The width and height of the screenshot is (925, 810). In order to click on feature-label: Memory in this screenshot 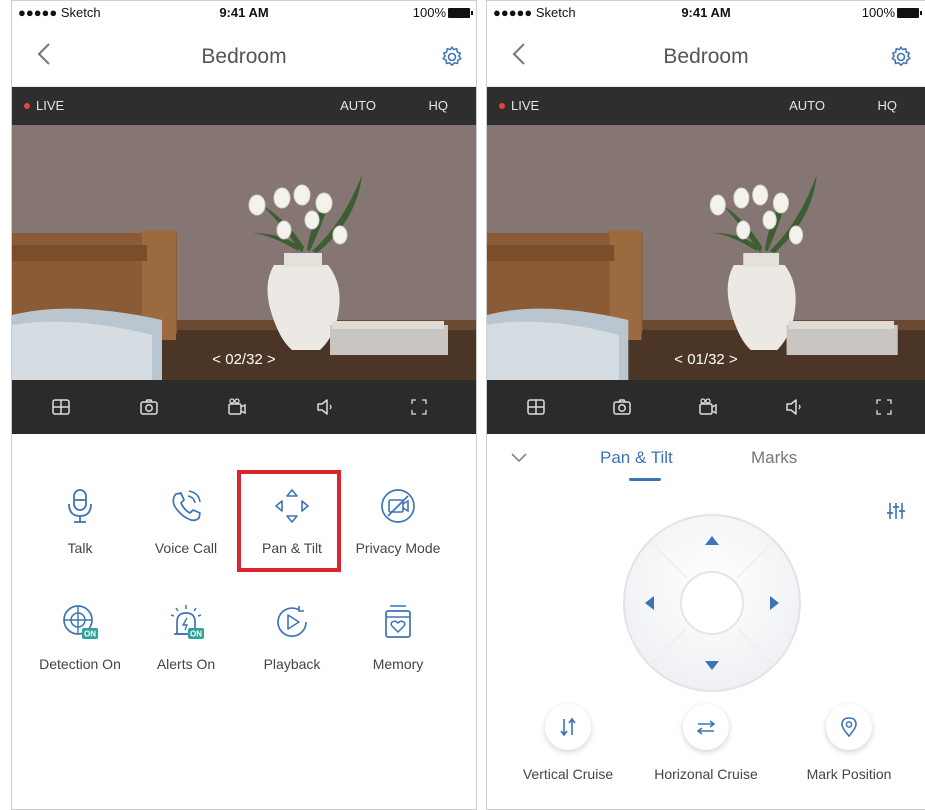, I will do `click(398, 664)`.